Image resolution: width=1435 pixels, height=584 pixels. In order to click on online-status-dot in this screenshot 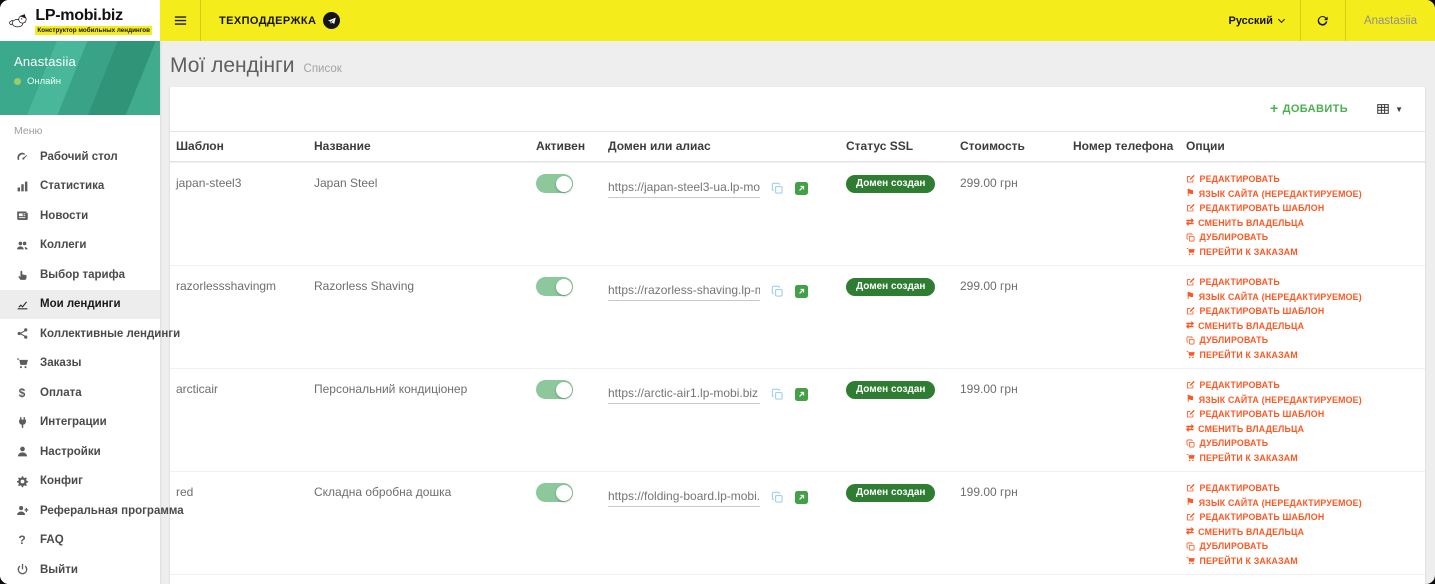, I will do `click(17, 81)`.